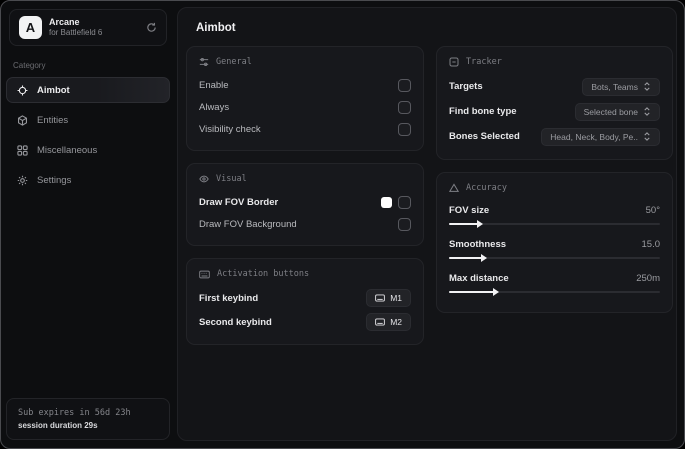 The image size is (685, 449). I want to click on smoothness-value: 15.0, so click(651, 244).